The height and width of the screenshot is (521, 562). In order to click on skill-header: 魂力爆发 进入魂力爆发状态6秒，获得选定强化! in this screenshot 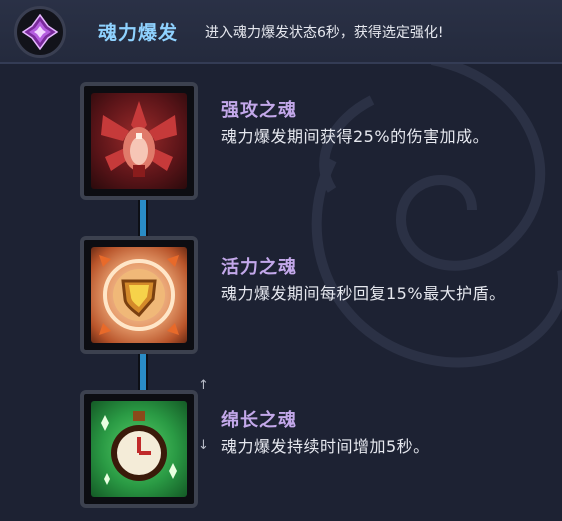, I will do `click(281, 32)`.